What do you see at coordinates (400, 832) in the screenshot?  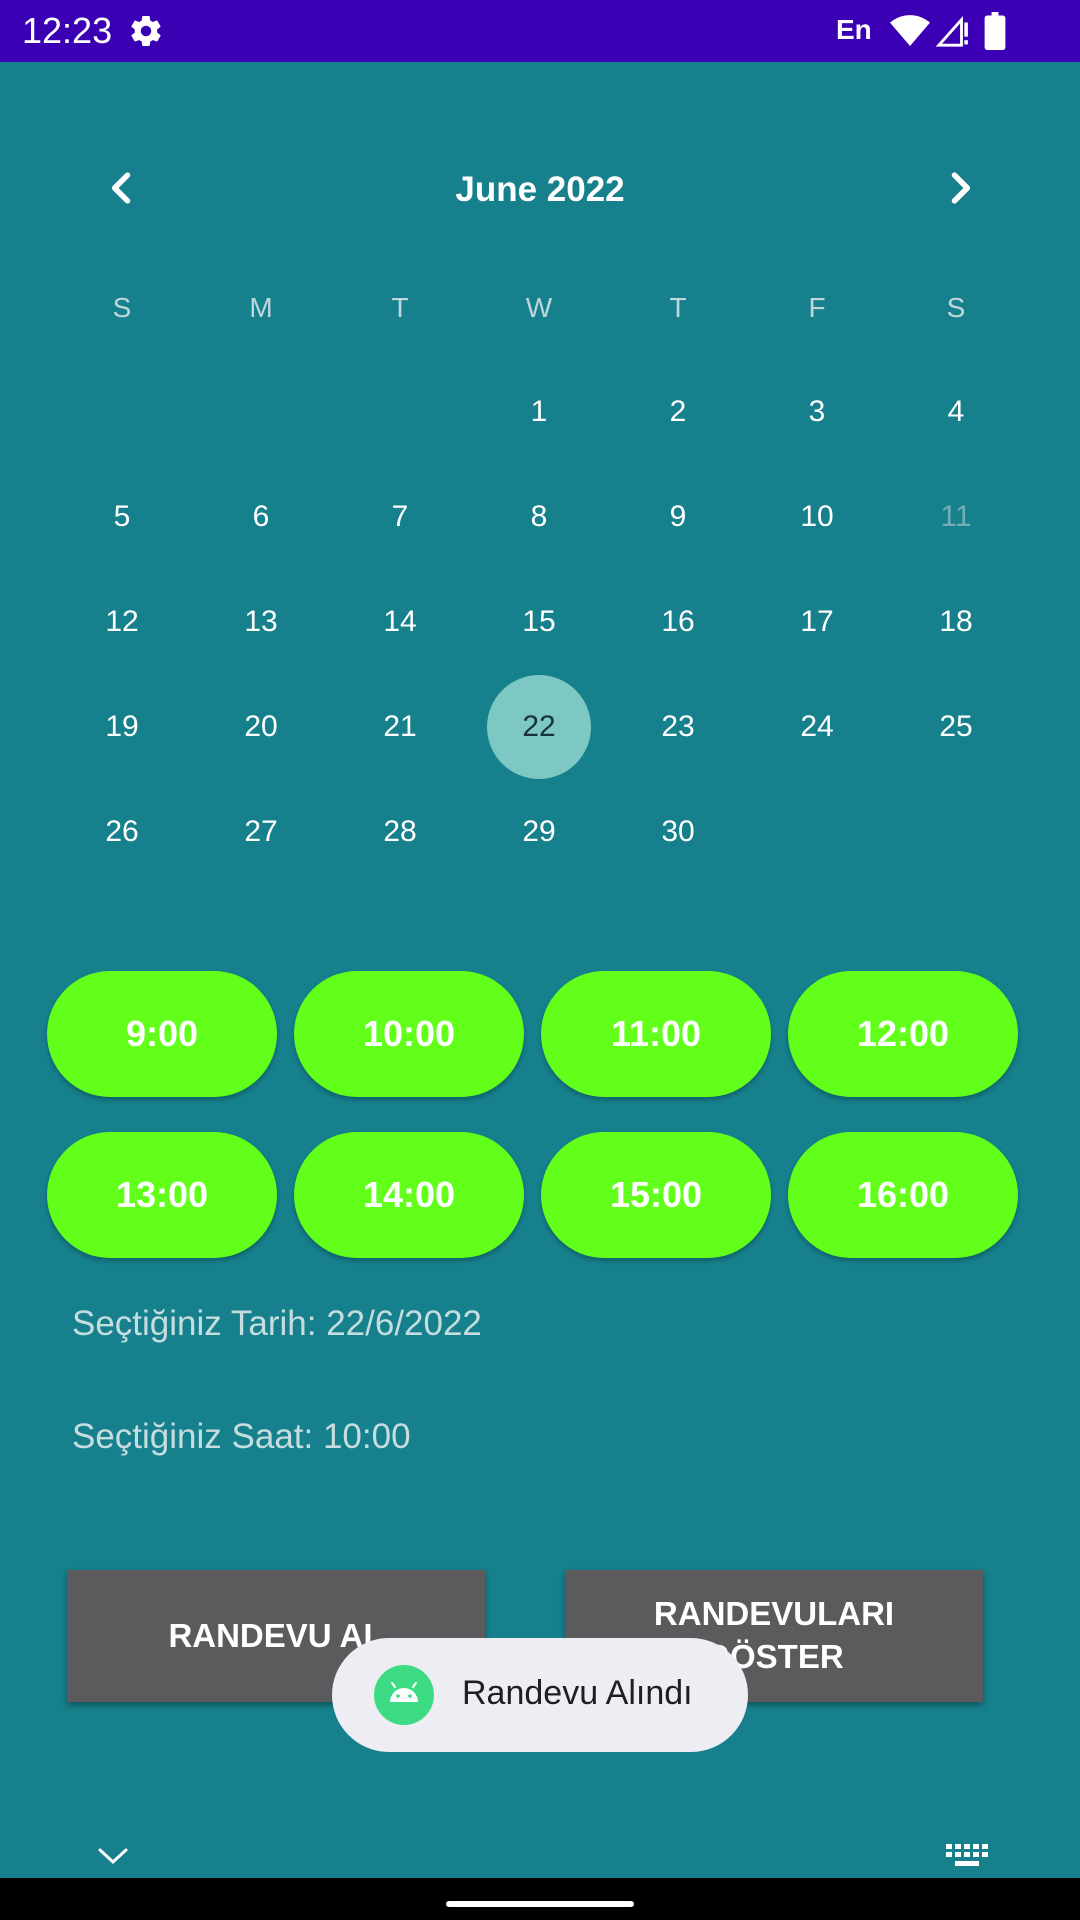 I see `calendar-day: 28` at bounding box center [400, 832].